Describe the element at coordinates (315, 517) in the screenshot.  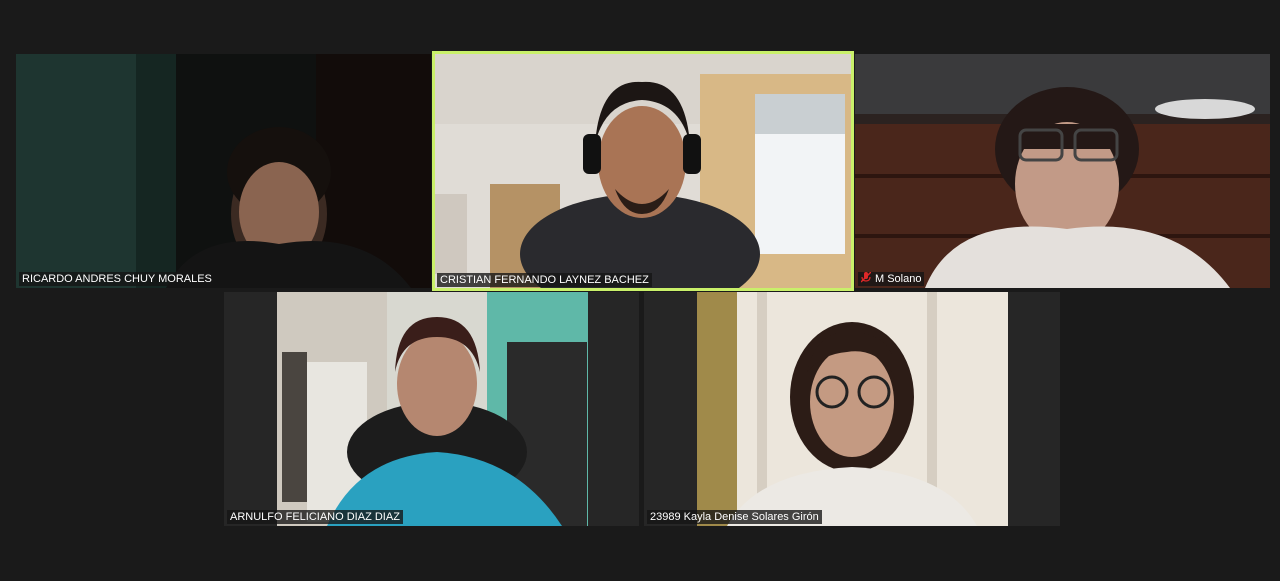
I see `participant-name-label: ARNULFO FELICIANO DIAZ DIAZ` at that location.